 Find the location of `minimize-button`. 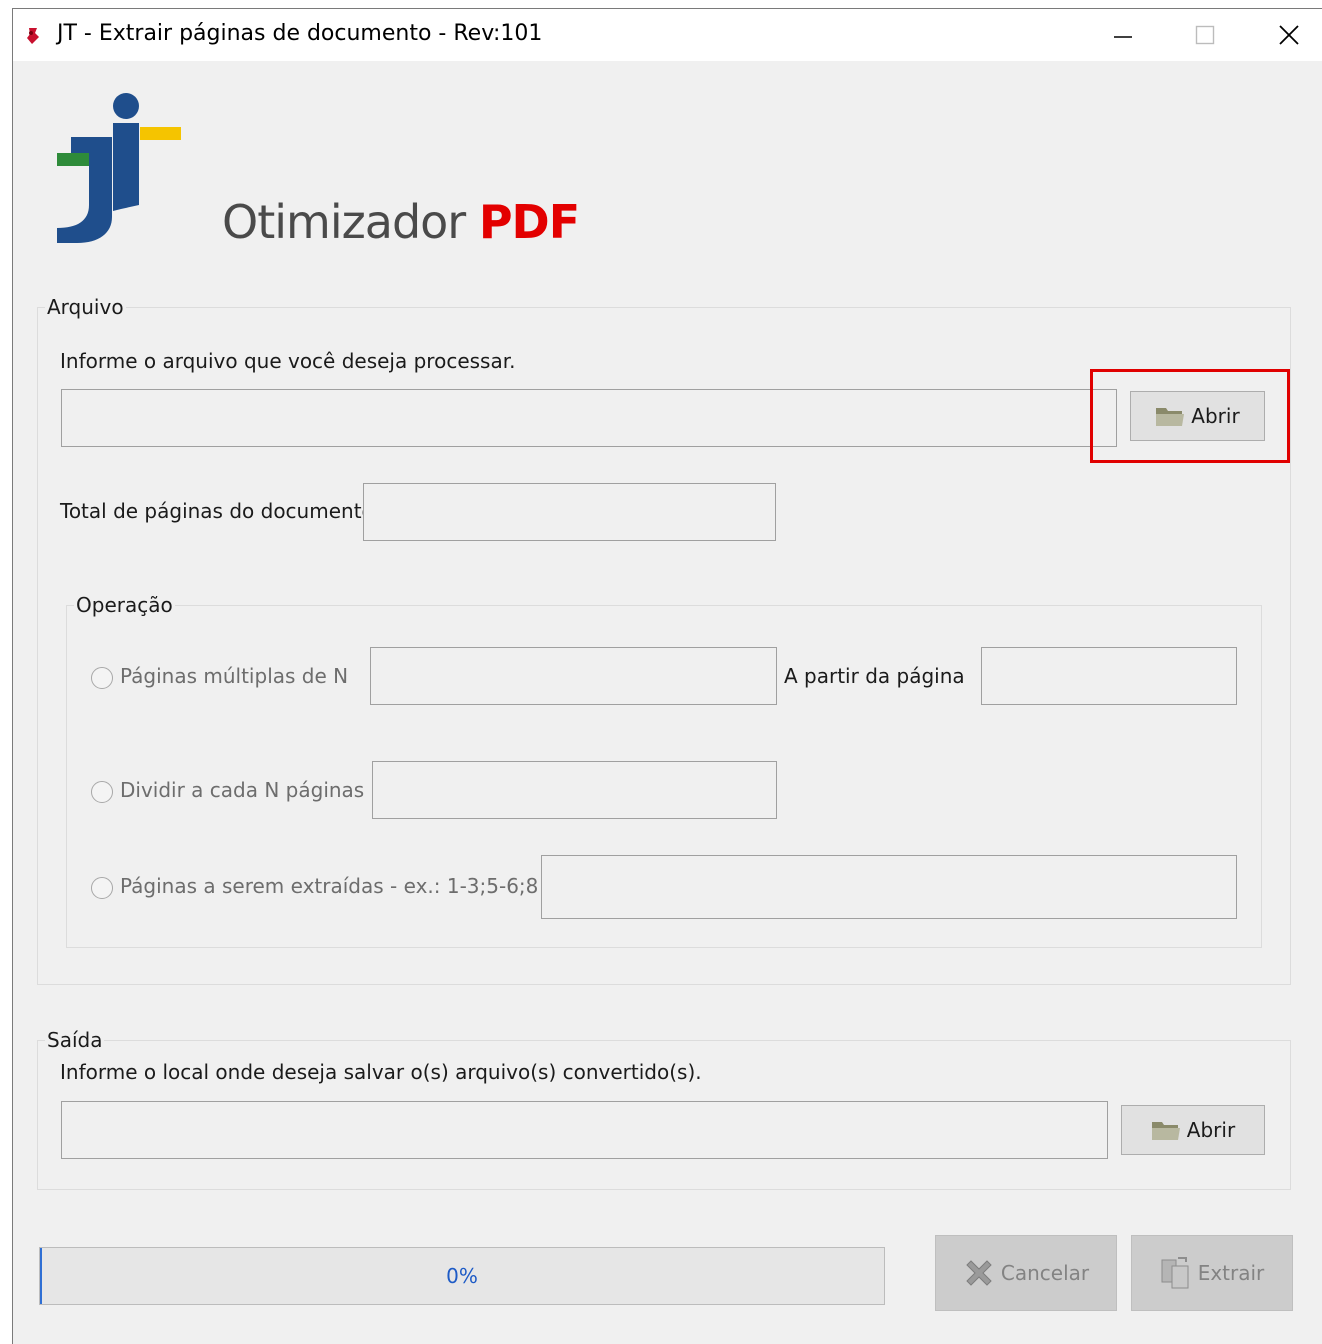

minimize-button is located at coordinates (1123, 35).